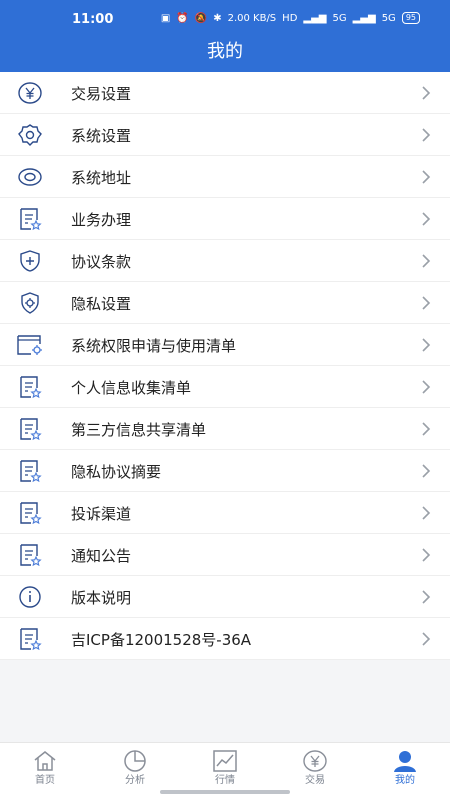 This screenshot has width=450, height=800. I want to click on menu-item-label: 系统设置, so click(101, 136).